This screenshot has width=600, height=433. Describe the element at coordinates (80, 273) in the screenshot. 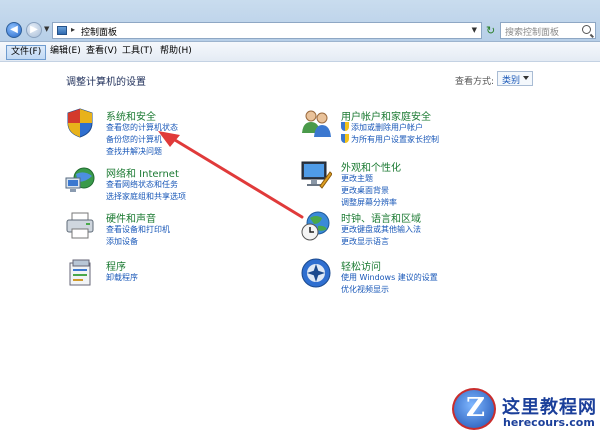

I see `programs-icon` at that location.